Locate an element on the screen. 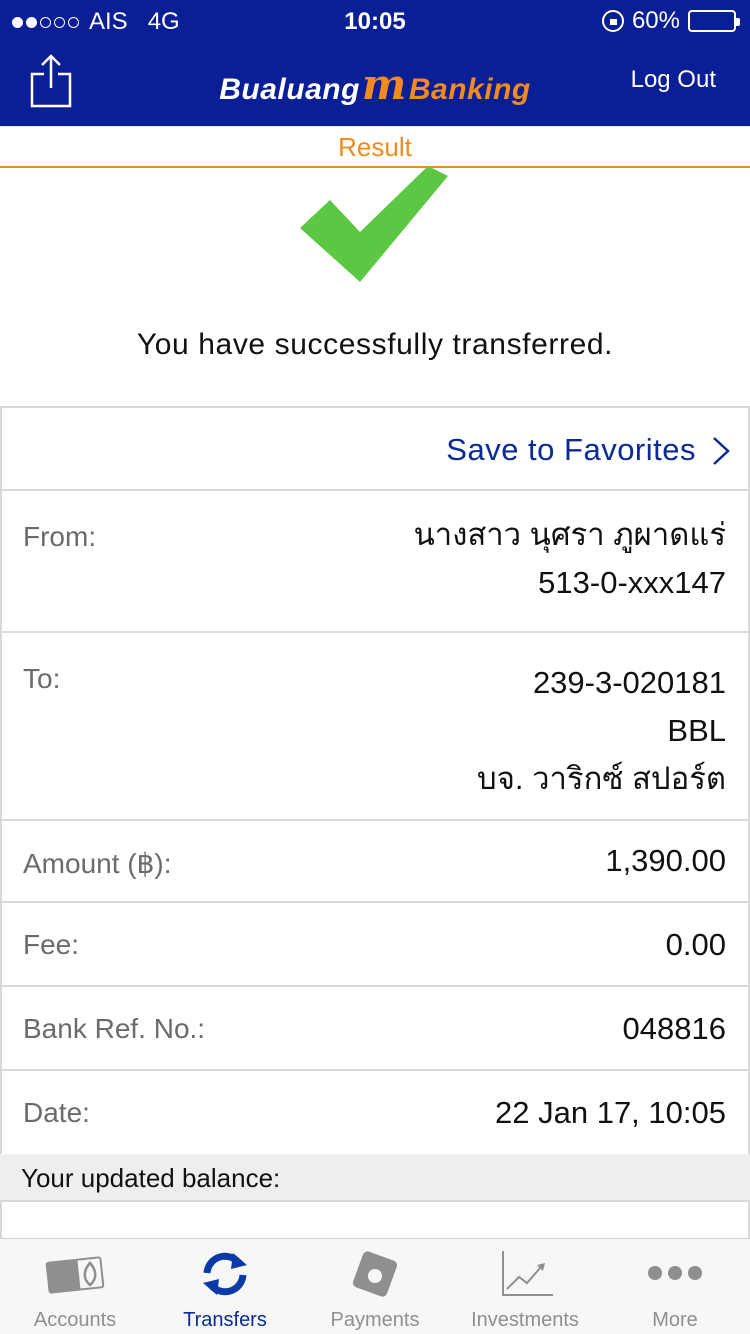 The width and height of the screenshot is (750, 1334). battery-icon is located at coordinates (714, 21).